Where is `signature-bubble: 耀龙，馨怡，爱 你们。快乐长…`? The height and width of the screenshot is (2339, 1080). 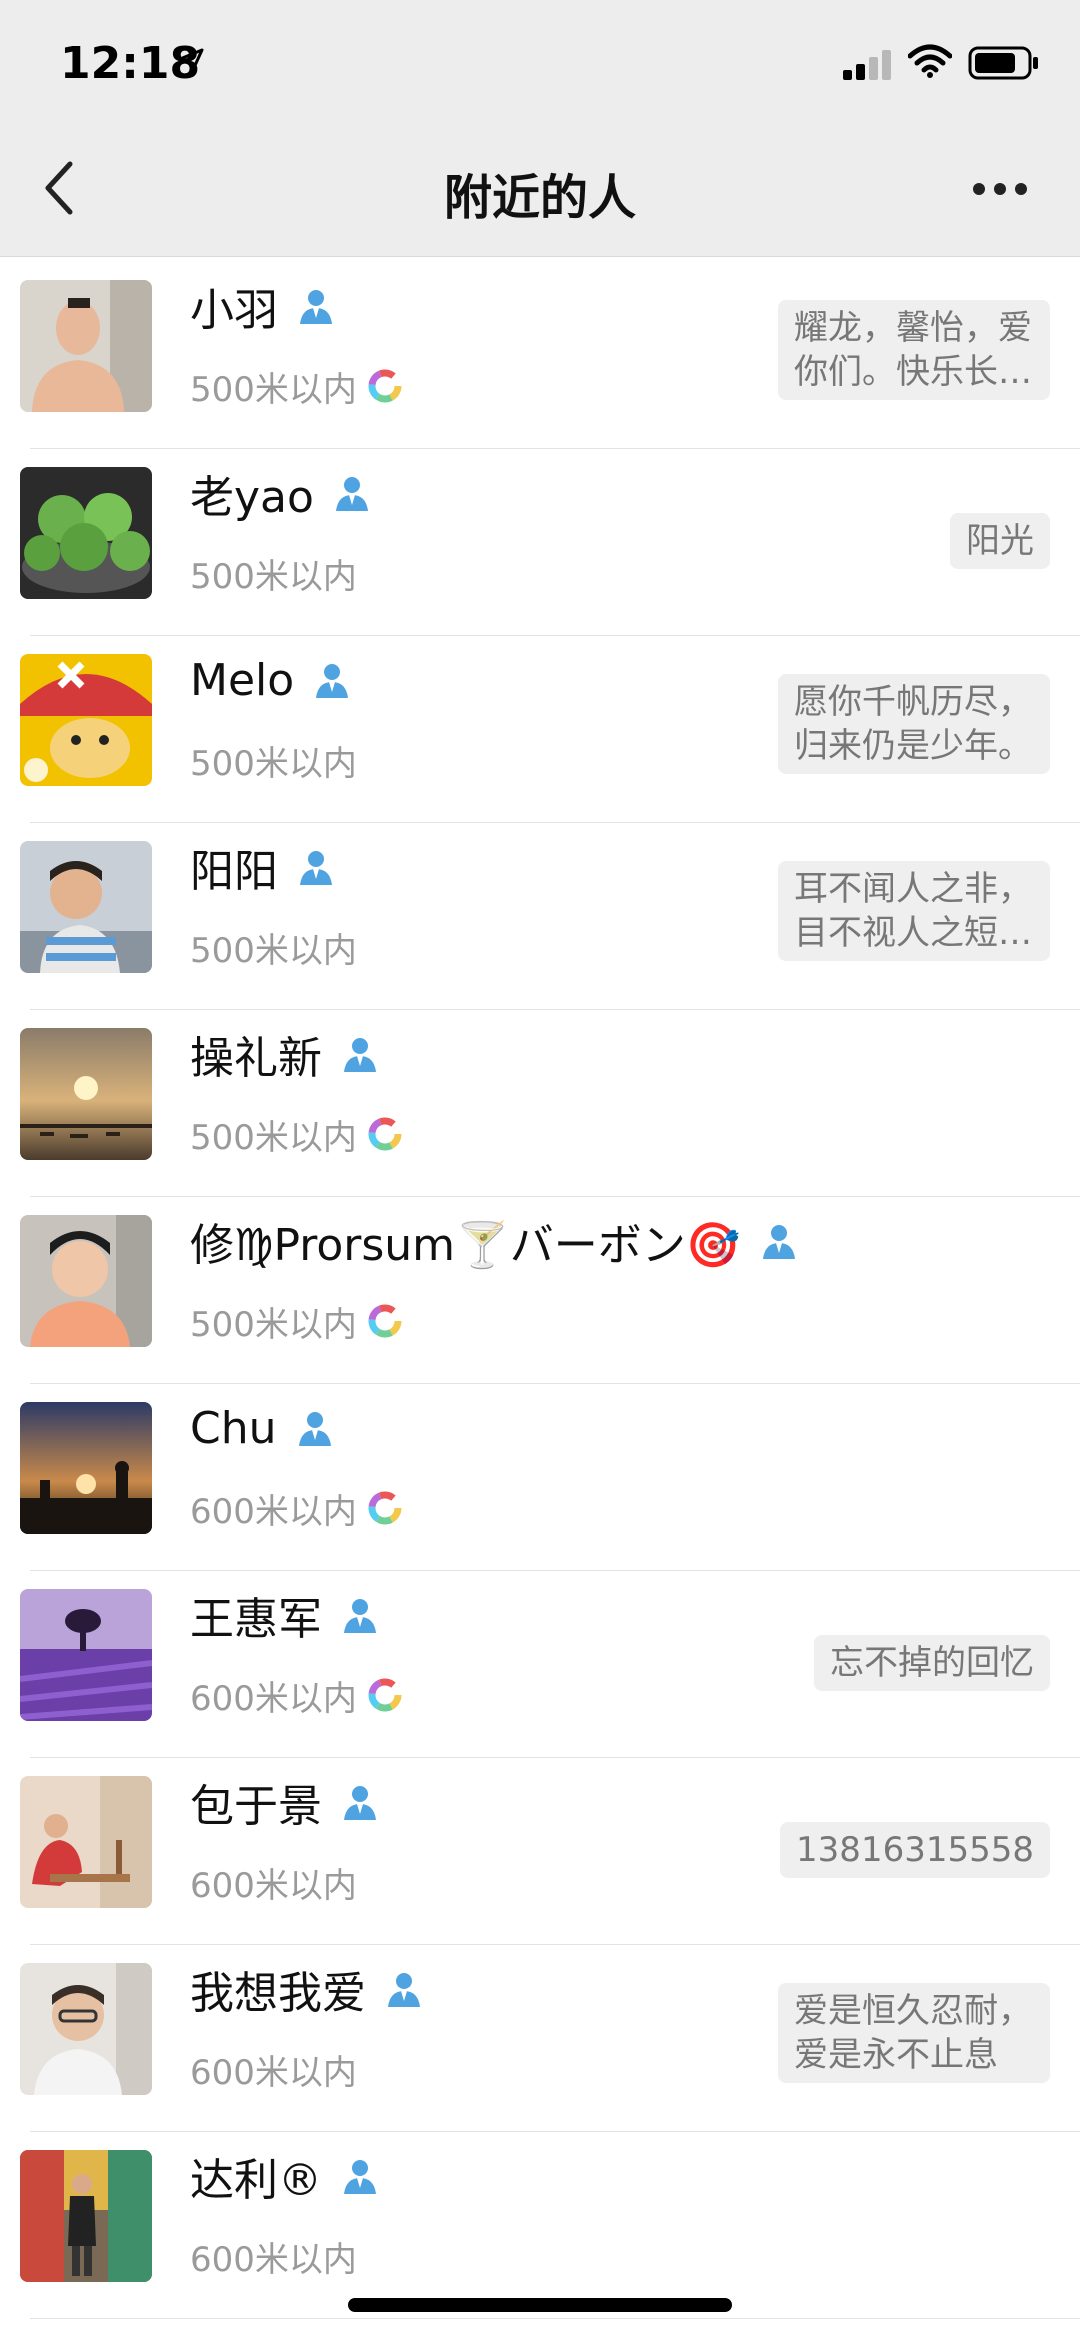
signature-bubble: 耀龙，馨怡，爱 你们。快乐长… is located at coordinates (914, 350).